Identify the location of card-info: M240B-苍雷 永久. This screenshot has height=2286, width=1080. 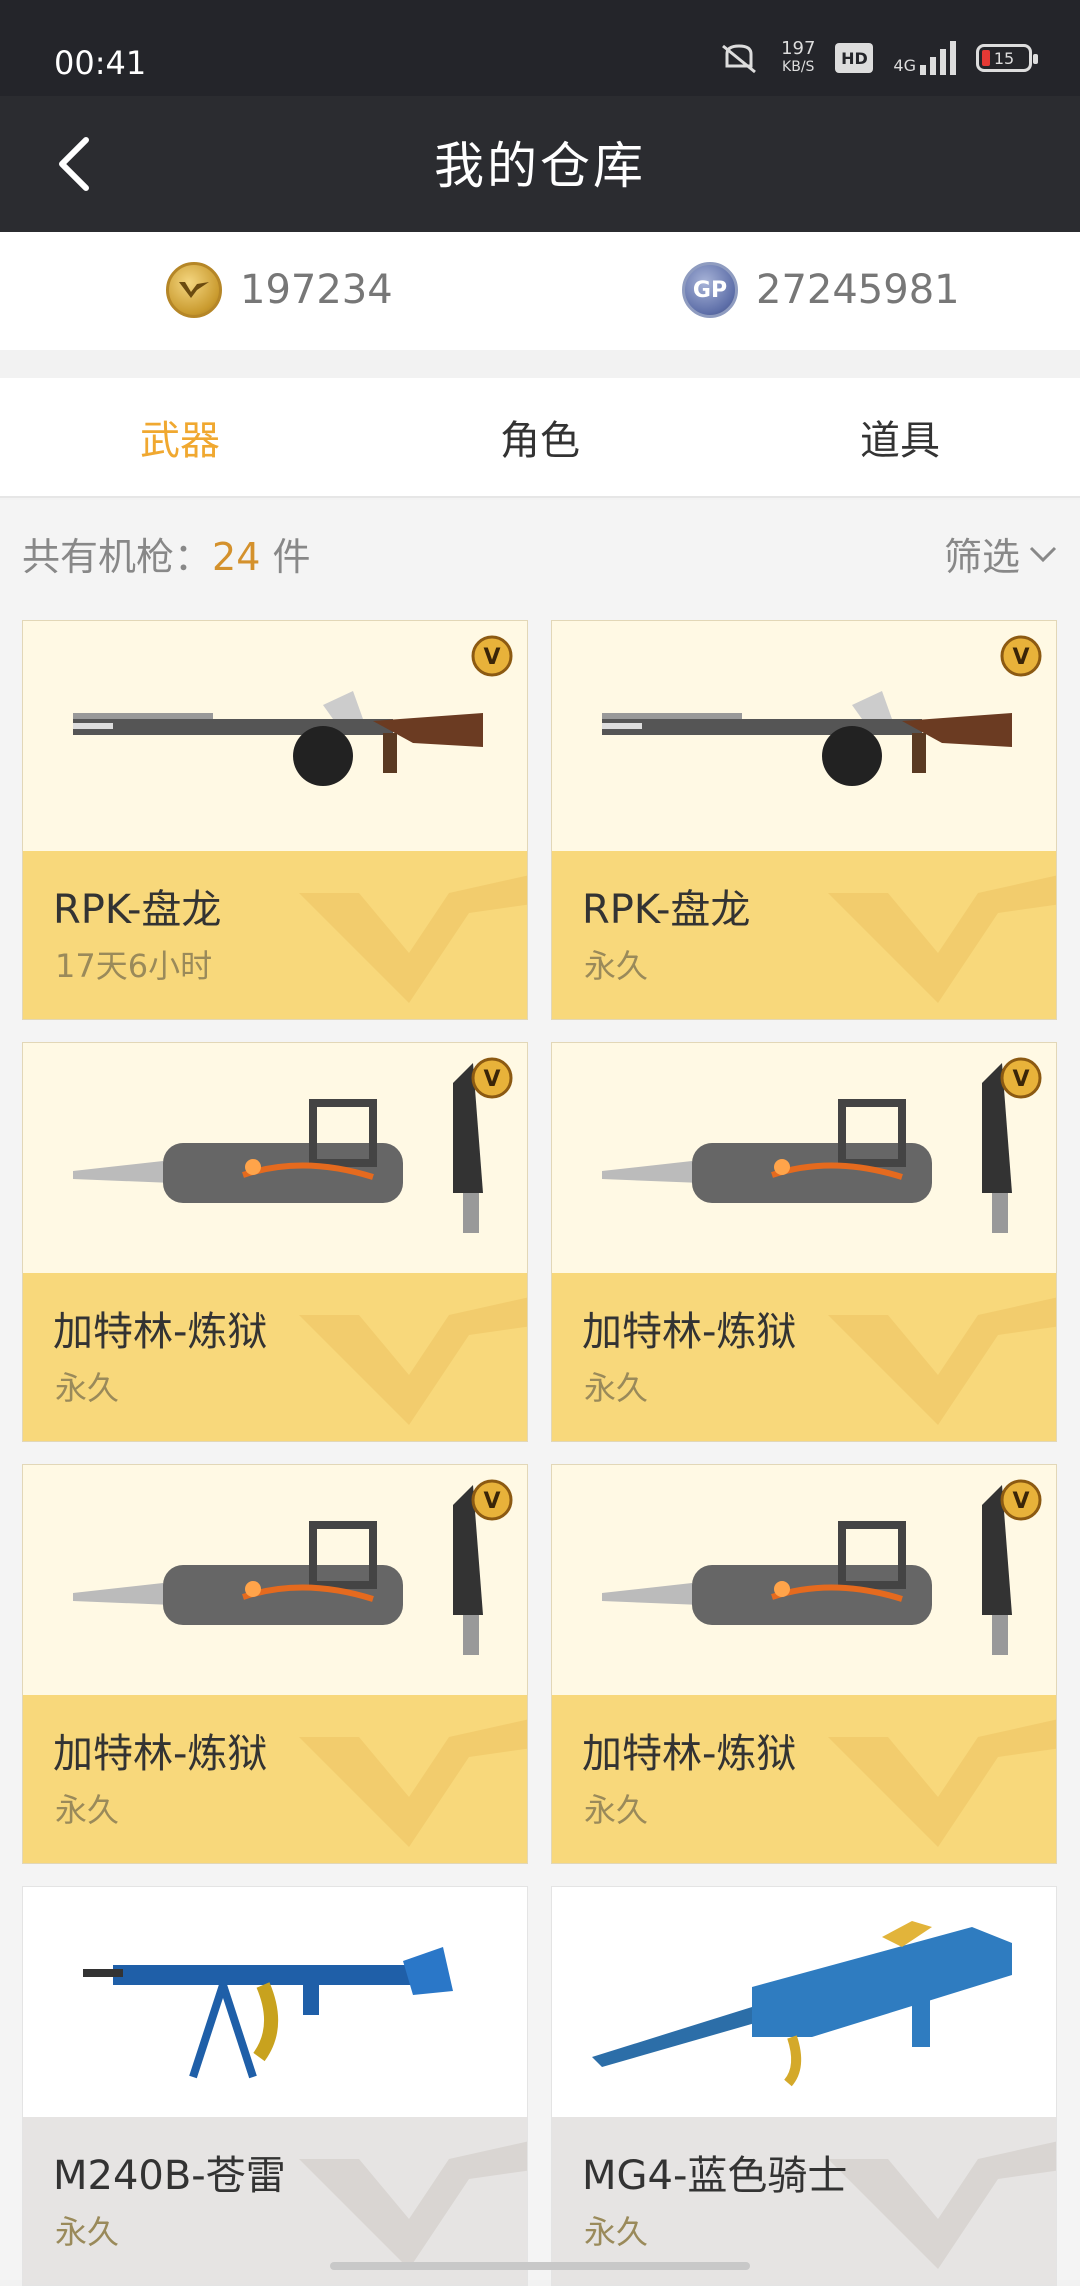
(275, 2201).